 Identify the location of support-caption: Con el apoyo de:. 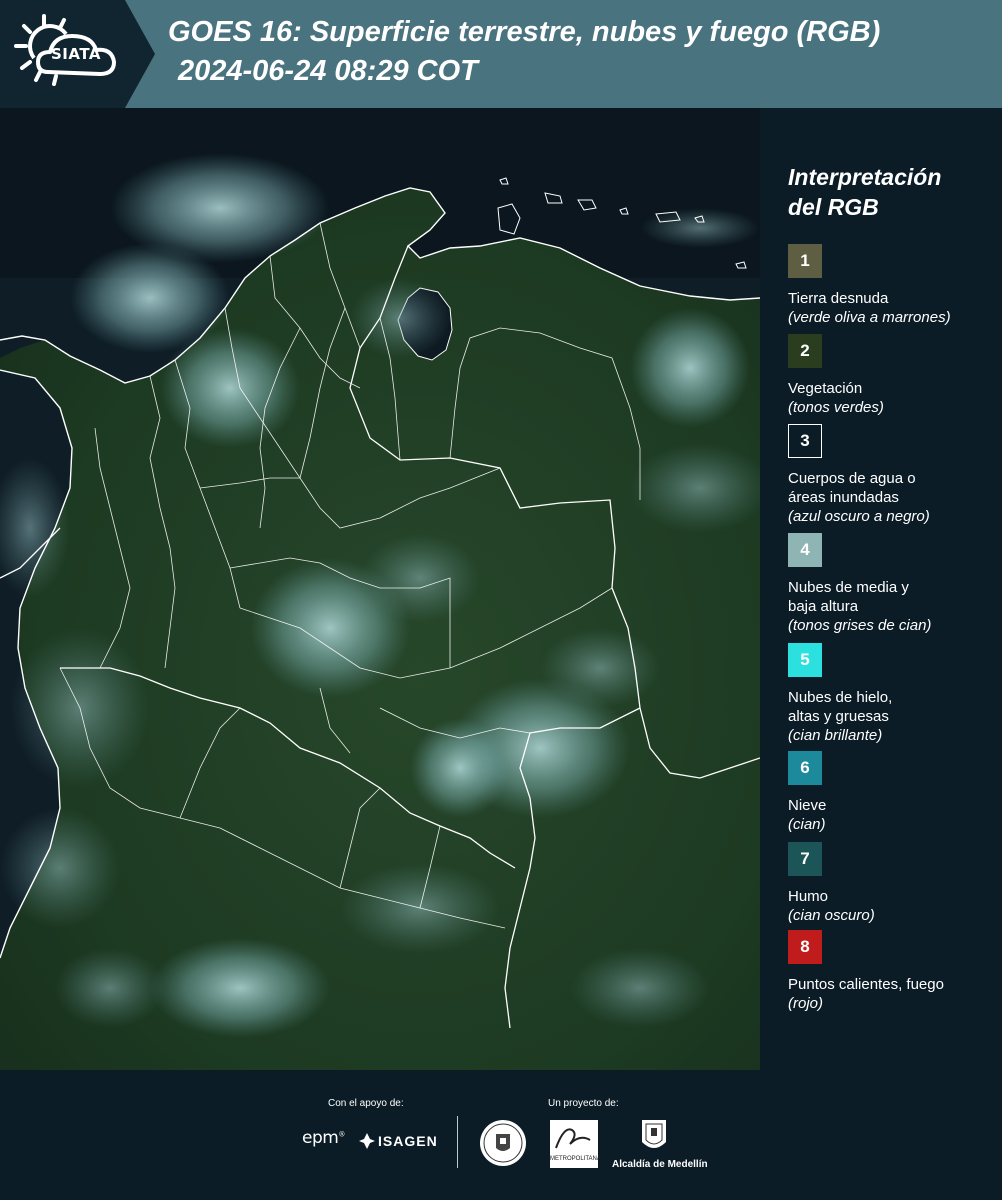
(366, 1103).